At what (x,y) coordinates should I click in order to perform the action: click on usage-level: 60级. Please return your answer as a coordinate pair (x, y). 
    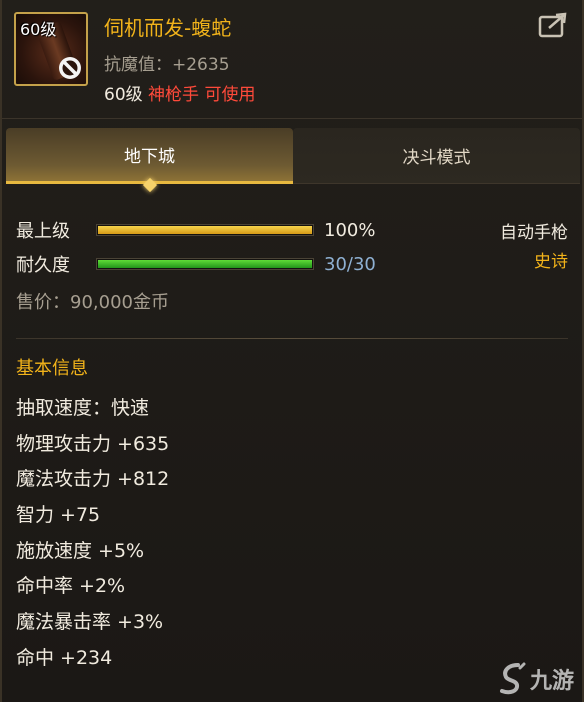
    Looking at the image, I should click on (123, 95).